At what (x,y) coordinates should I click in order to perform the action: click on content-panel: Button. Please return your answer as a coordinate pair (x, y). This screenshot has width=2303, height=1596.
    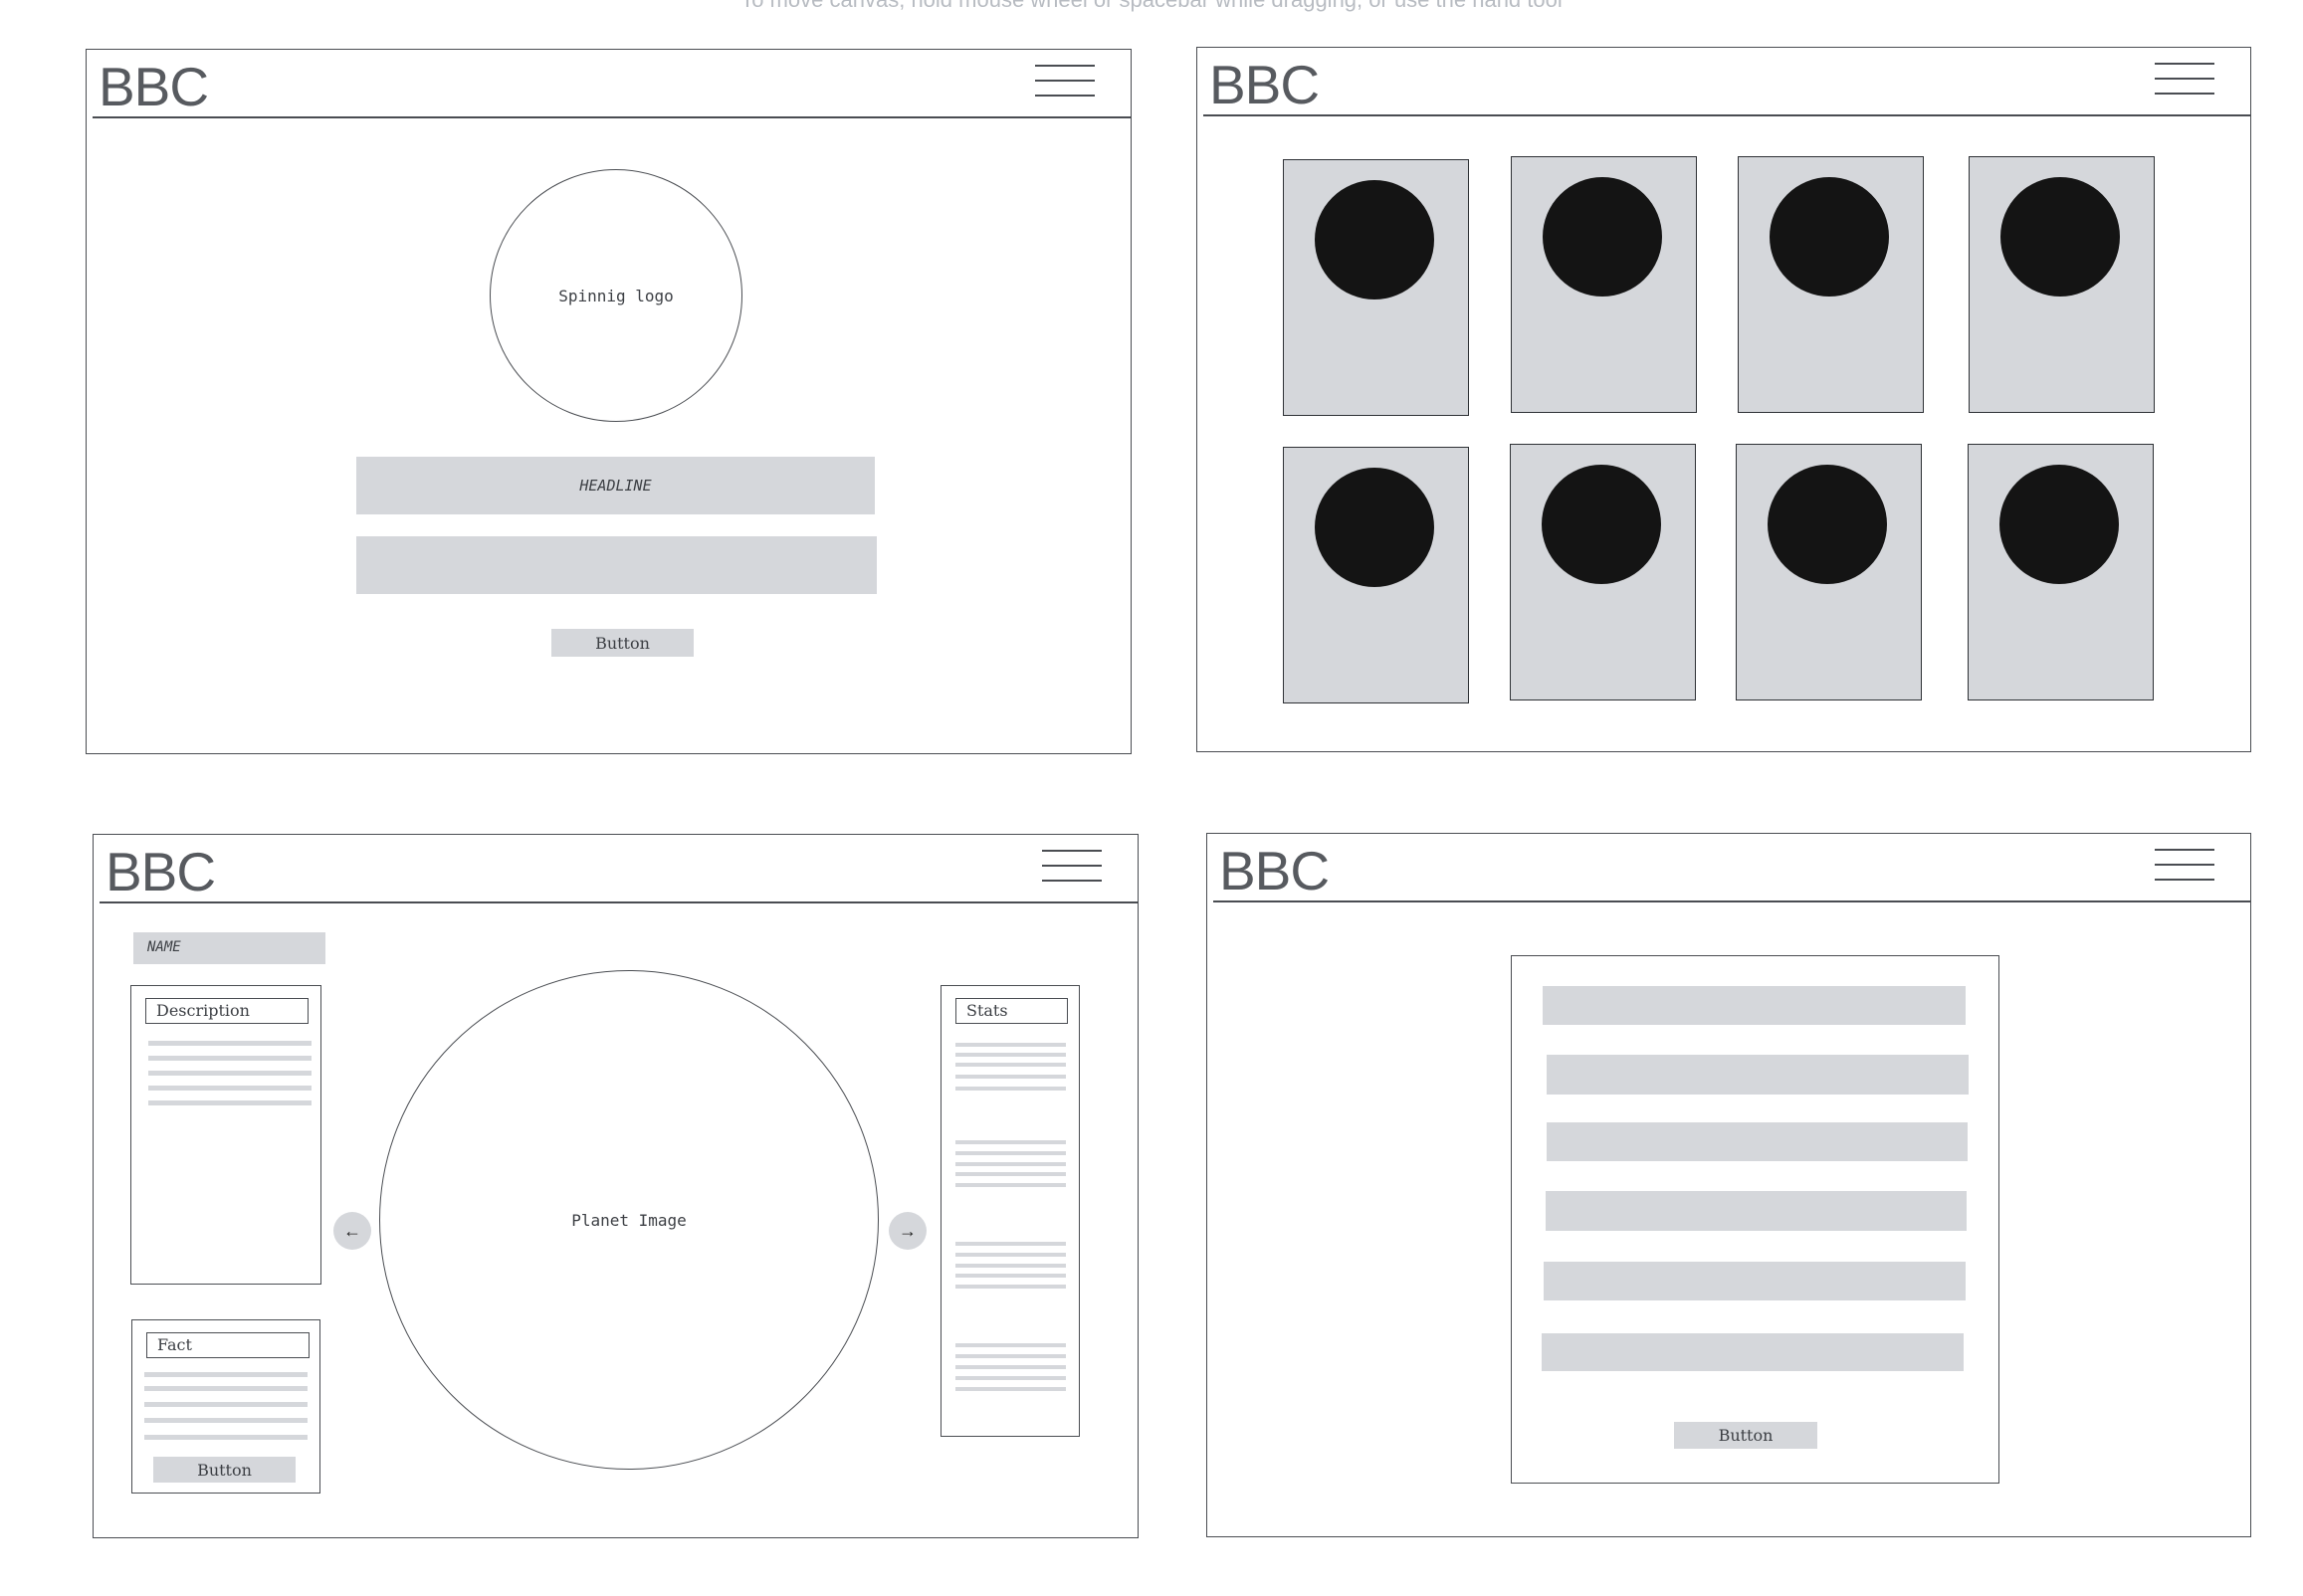
    Looking at the image, I should click on (1755, 1220).